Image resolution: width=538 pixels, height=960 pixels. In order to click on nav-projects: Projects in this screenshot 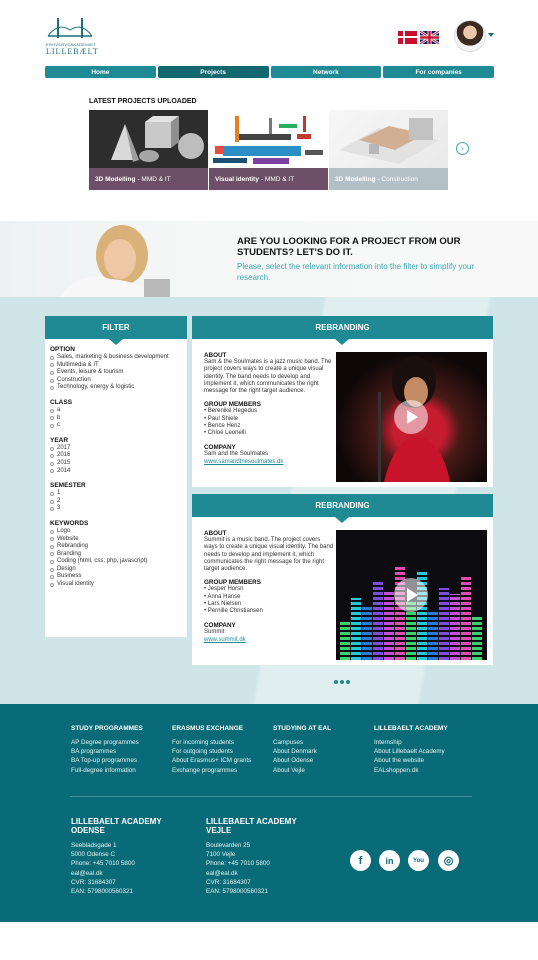, I will do `click(213, 72)`.